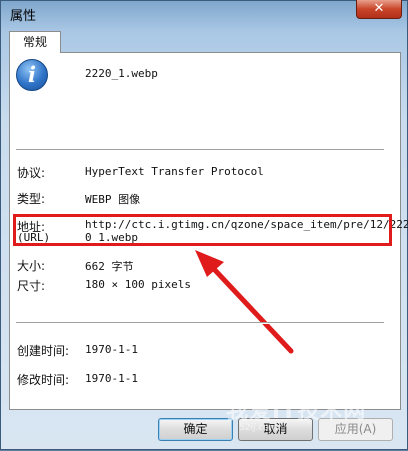 The image size is (408, 451). Describe the element at coordinates (31, 286) in the screenshot. I see `dimensions-label: 尺寸:` at that location.